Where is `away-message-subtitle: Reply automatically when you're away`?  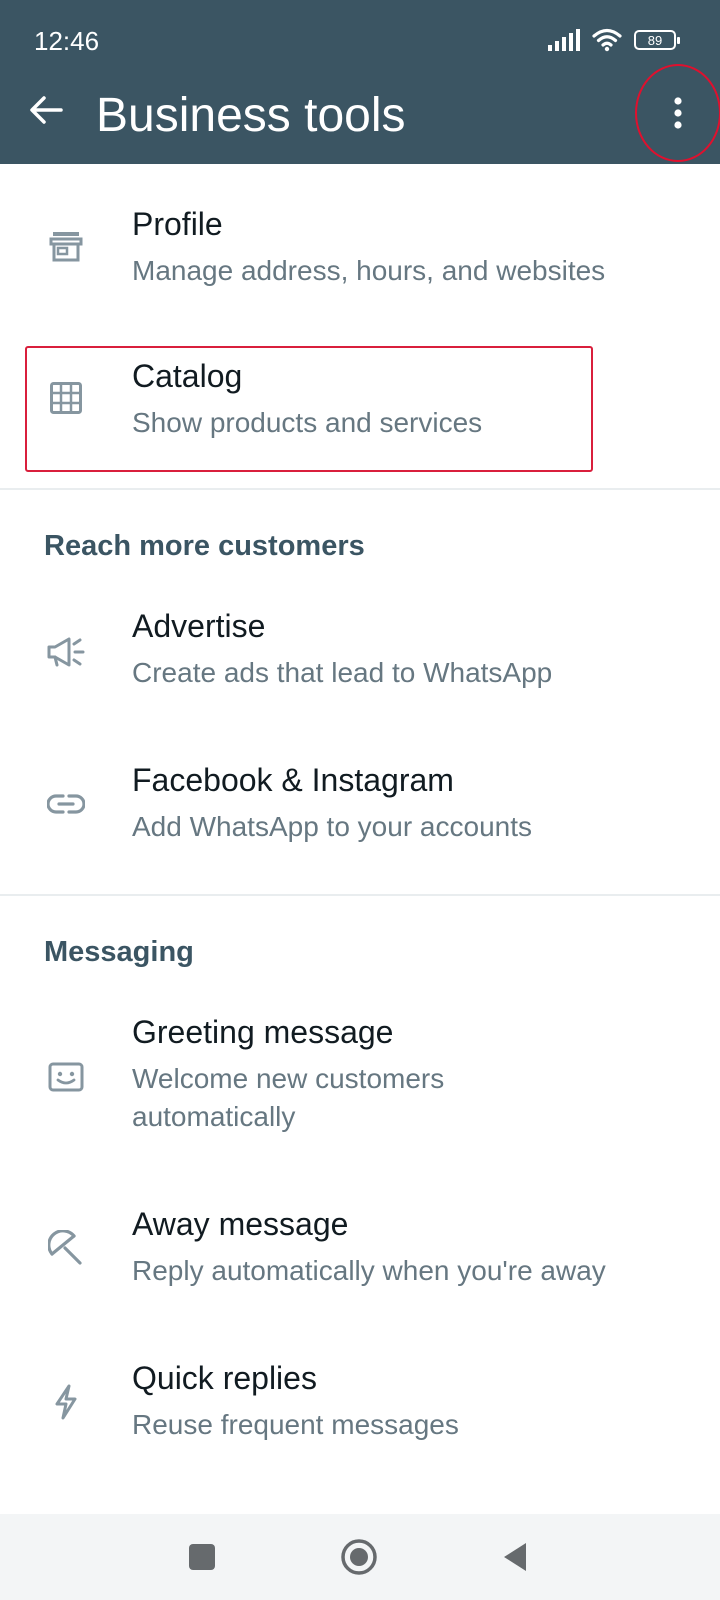
away-message-subtitle: Reply automatically when you're away is located at coordinates (369, 1270).